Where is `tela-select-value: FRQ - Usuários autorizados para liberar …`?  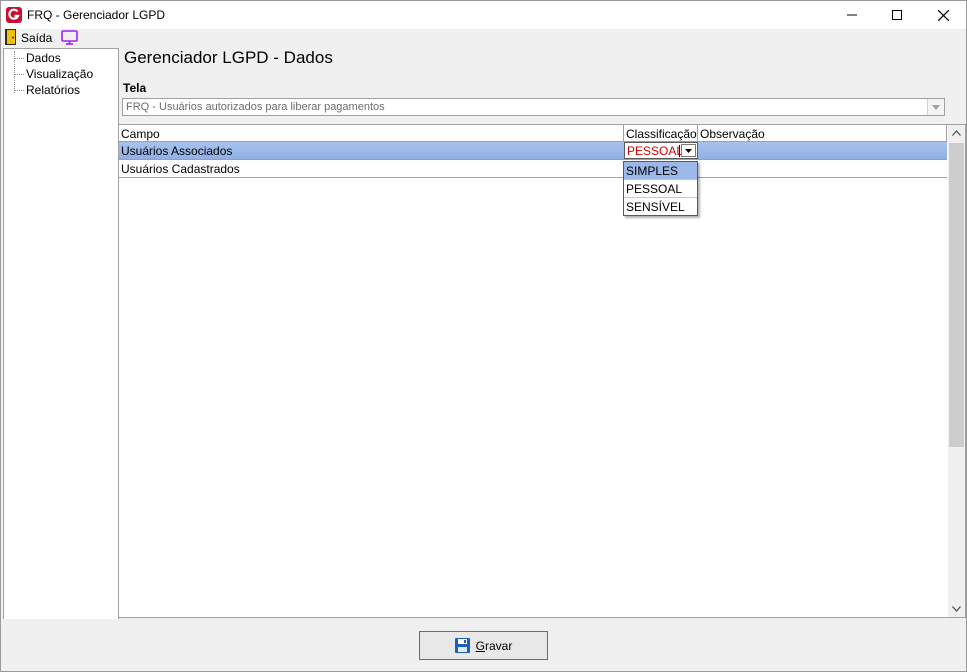
tela-select-value: FRQ - Usuários autorizados para liberar … is located at coordinates (255, 107).